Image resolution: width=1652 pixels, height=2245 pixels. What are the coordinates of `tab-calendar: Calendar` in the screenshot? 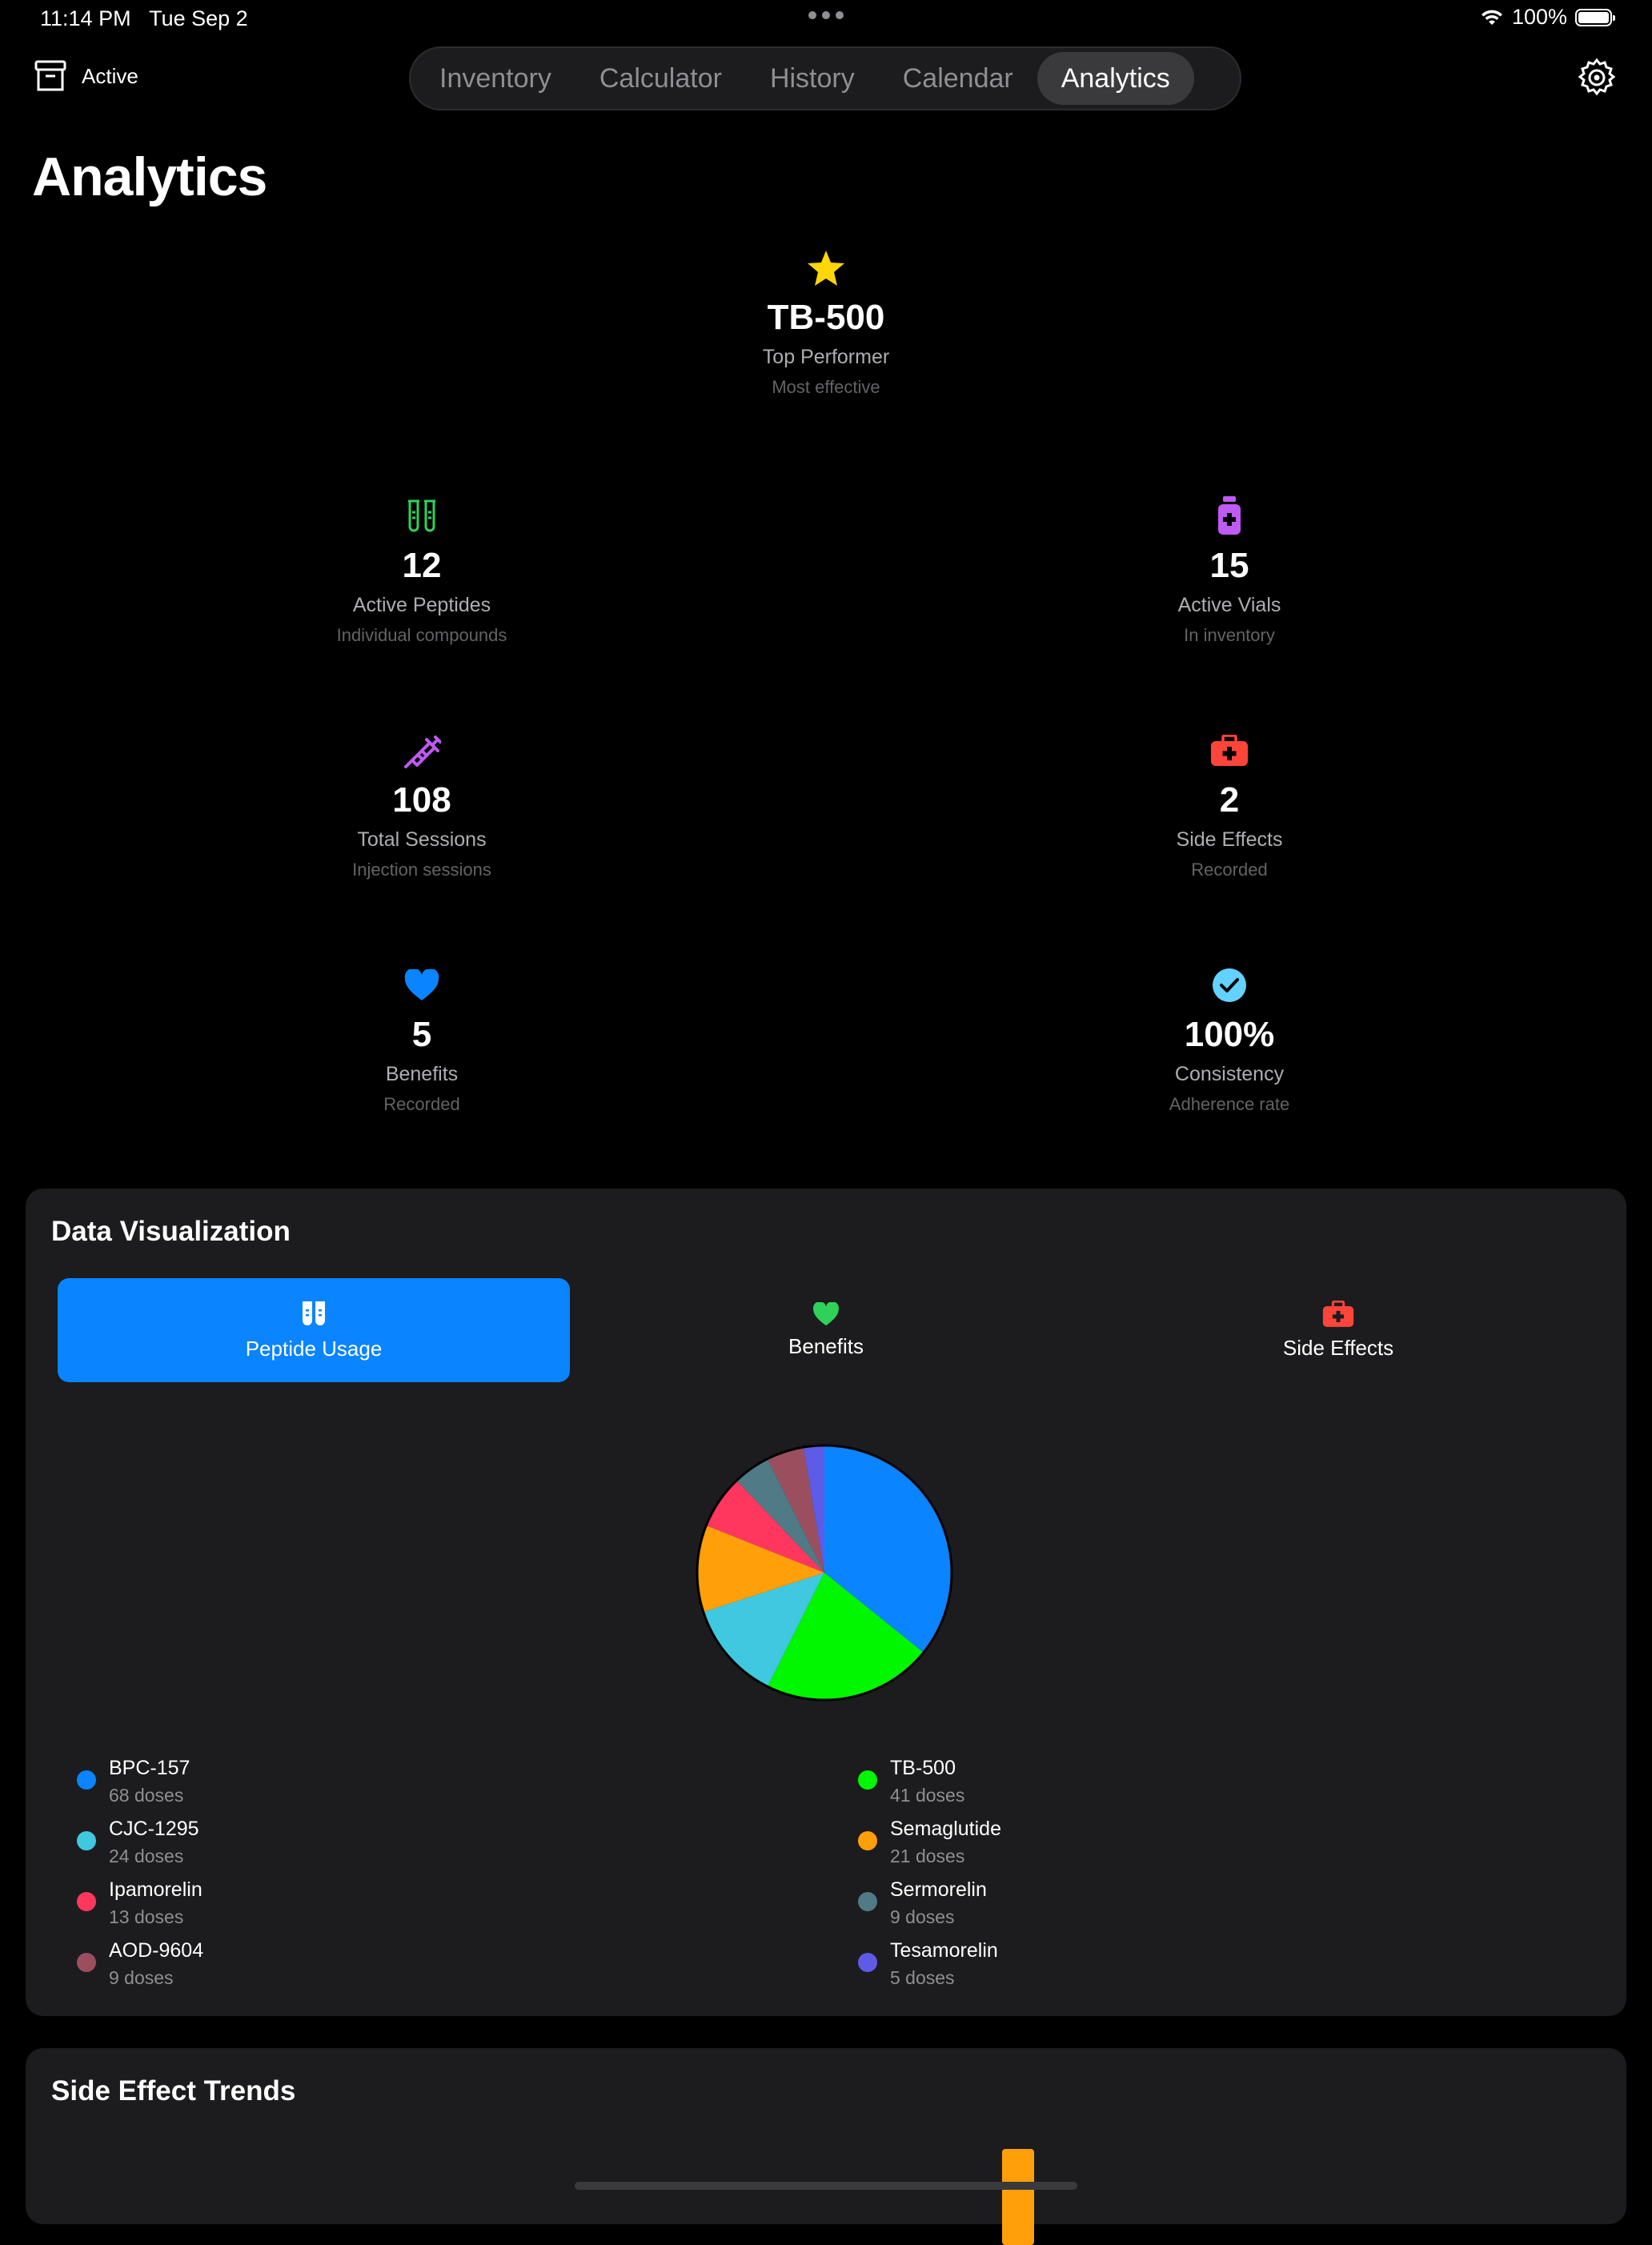 It's located at (958, 79).